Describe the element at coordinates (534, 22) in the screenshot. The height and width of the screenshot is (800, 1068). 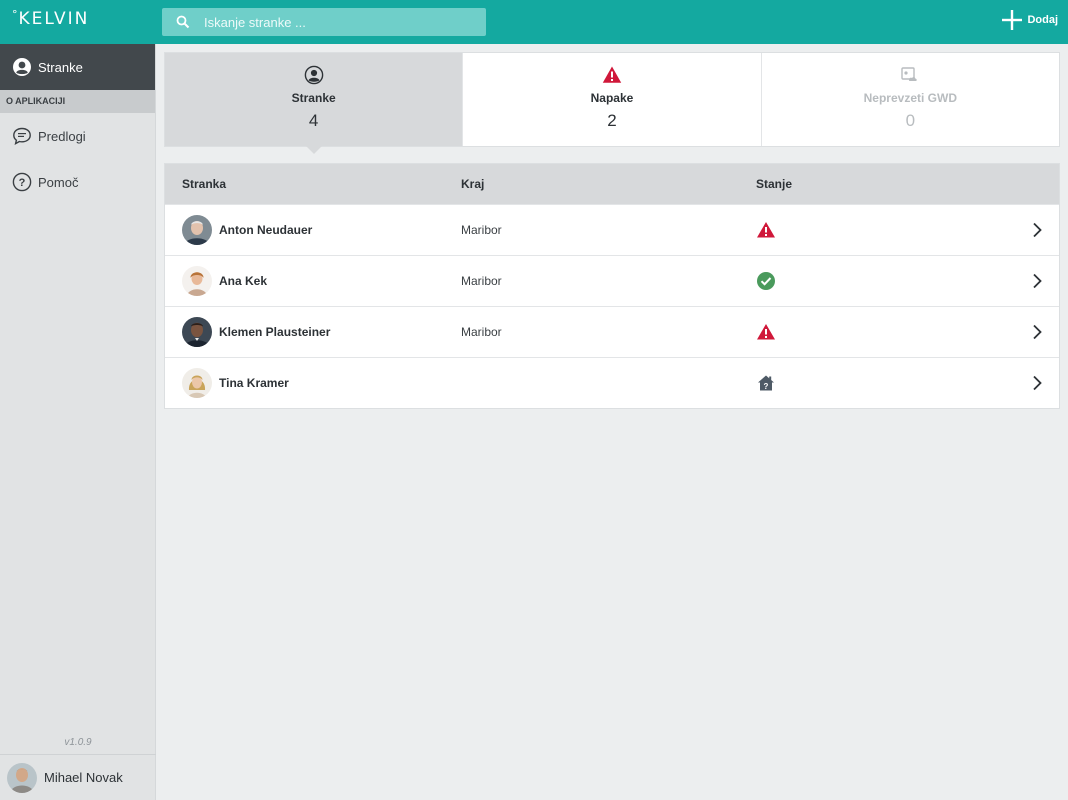
I see `top-bar: °KELVIN Dodaj` at that location.